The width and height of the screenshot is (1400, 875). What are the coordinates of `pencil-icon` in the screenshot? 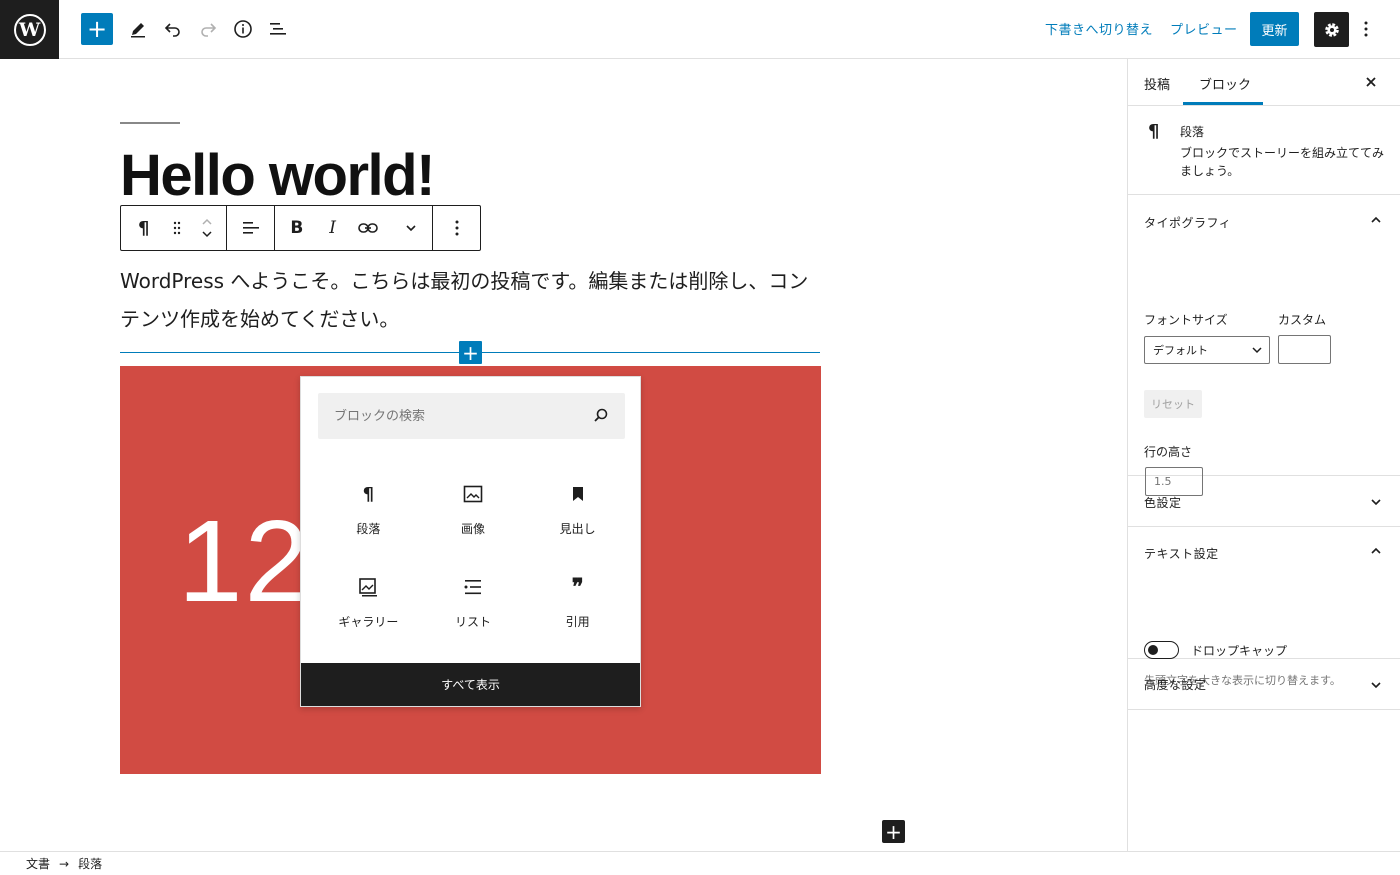 It's located at (138, 30).